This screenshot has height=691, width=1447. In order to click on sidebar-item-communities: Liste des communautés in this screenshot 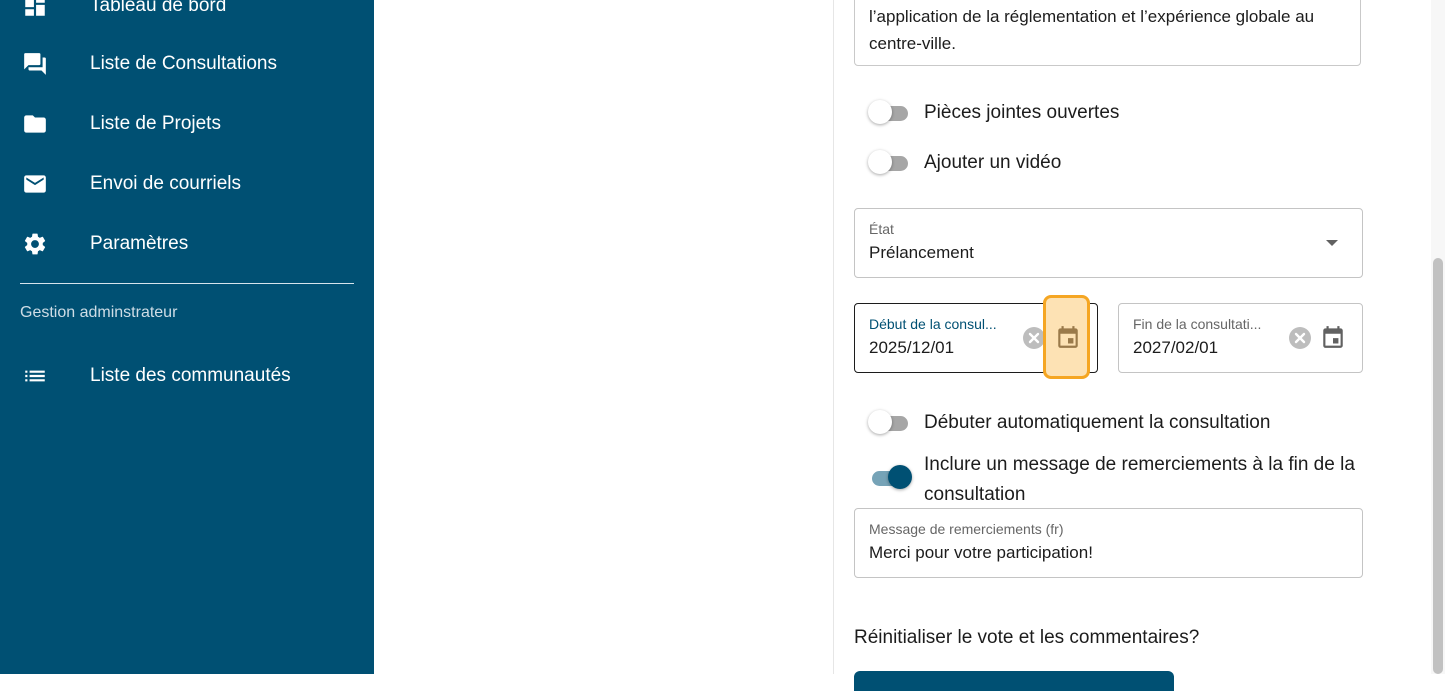, I will do `click(187, 376)`.